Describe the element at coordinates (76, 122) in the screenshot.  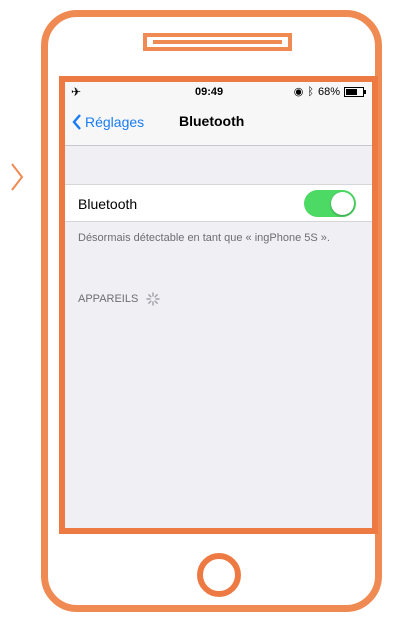
I see `back-chevron-icon` at that location.